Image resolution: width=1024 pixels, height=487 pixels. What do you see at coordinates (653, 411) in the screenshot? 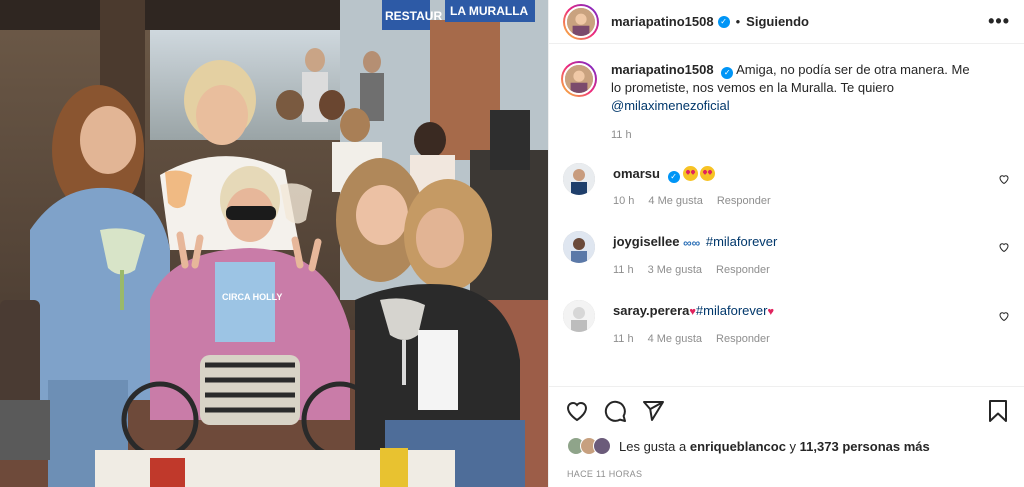
I see `share-icon` at bounding box center [653, 411].